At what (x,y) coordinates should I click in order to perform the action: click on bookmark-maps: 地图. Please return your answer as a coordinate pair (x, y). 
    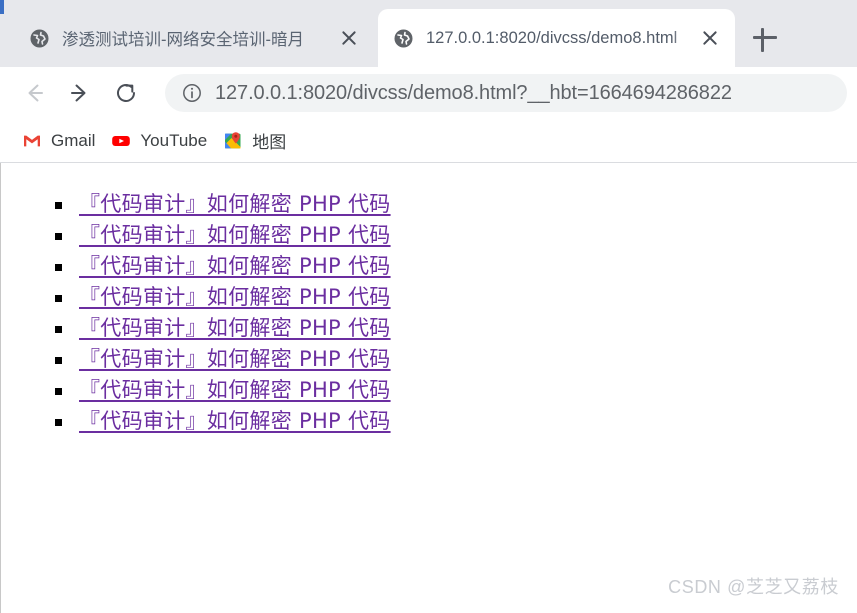
    Looking at the image, I should click on (254, 141).